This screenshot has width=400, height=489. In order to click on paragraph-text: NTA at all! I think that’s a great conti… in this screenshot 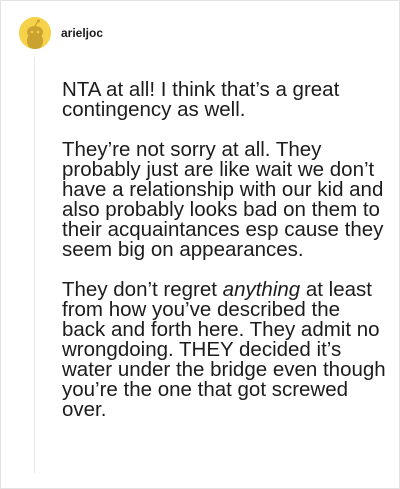, I will do `click(201, 99)`.